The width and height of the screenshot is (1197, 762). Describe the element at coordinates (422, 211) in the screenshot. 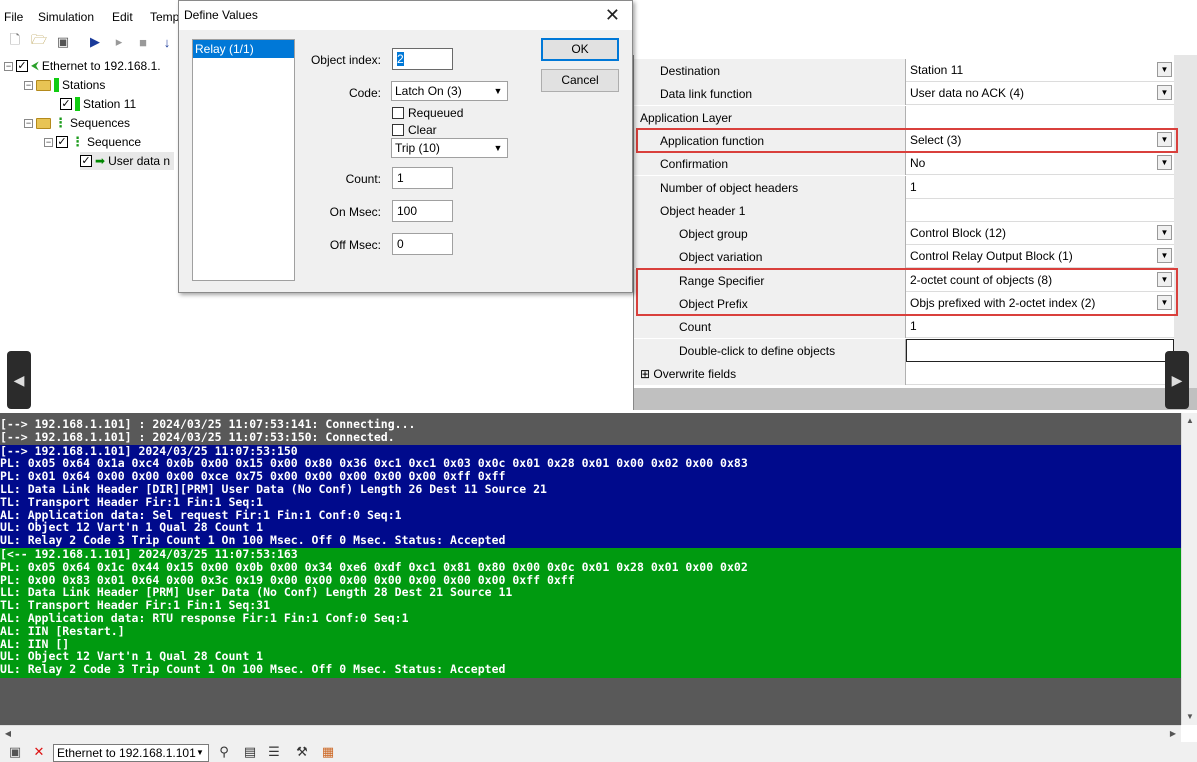

I see `on-msec-field: 100` at that location.